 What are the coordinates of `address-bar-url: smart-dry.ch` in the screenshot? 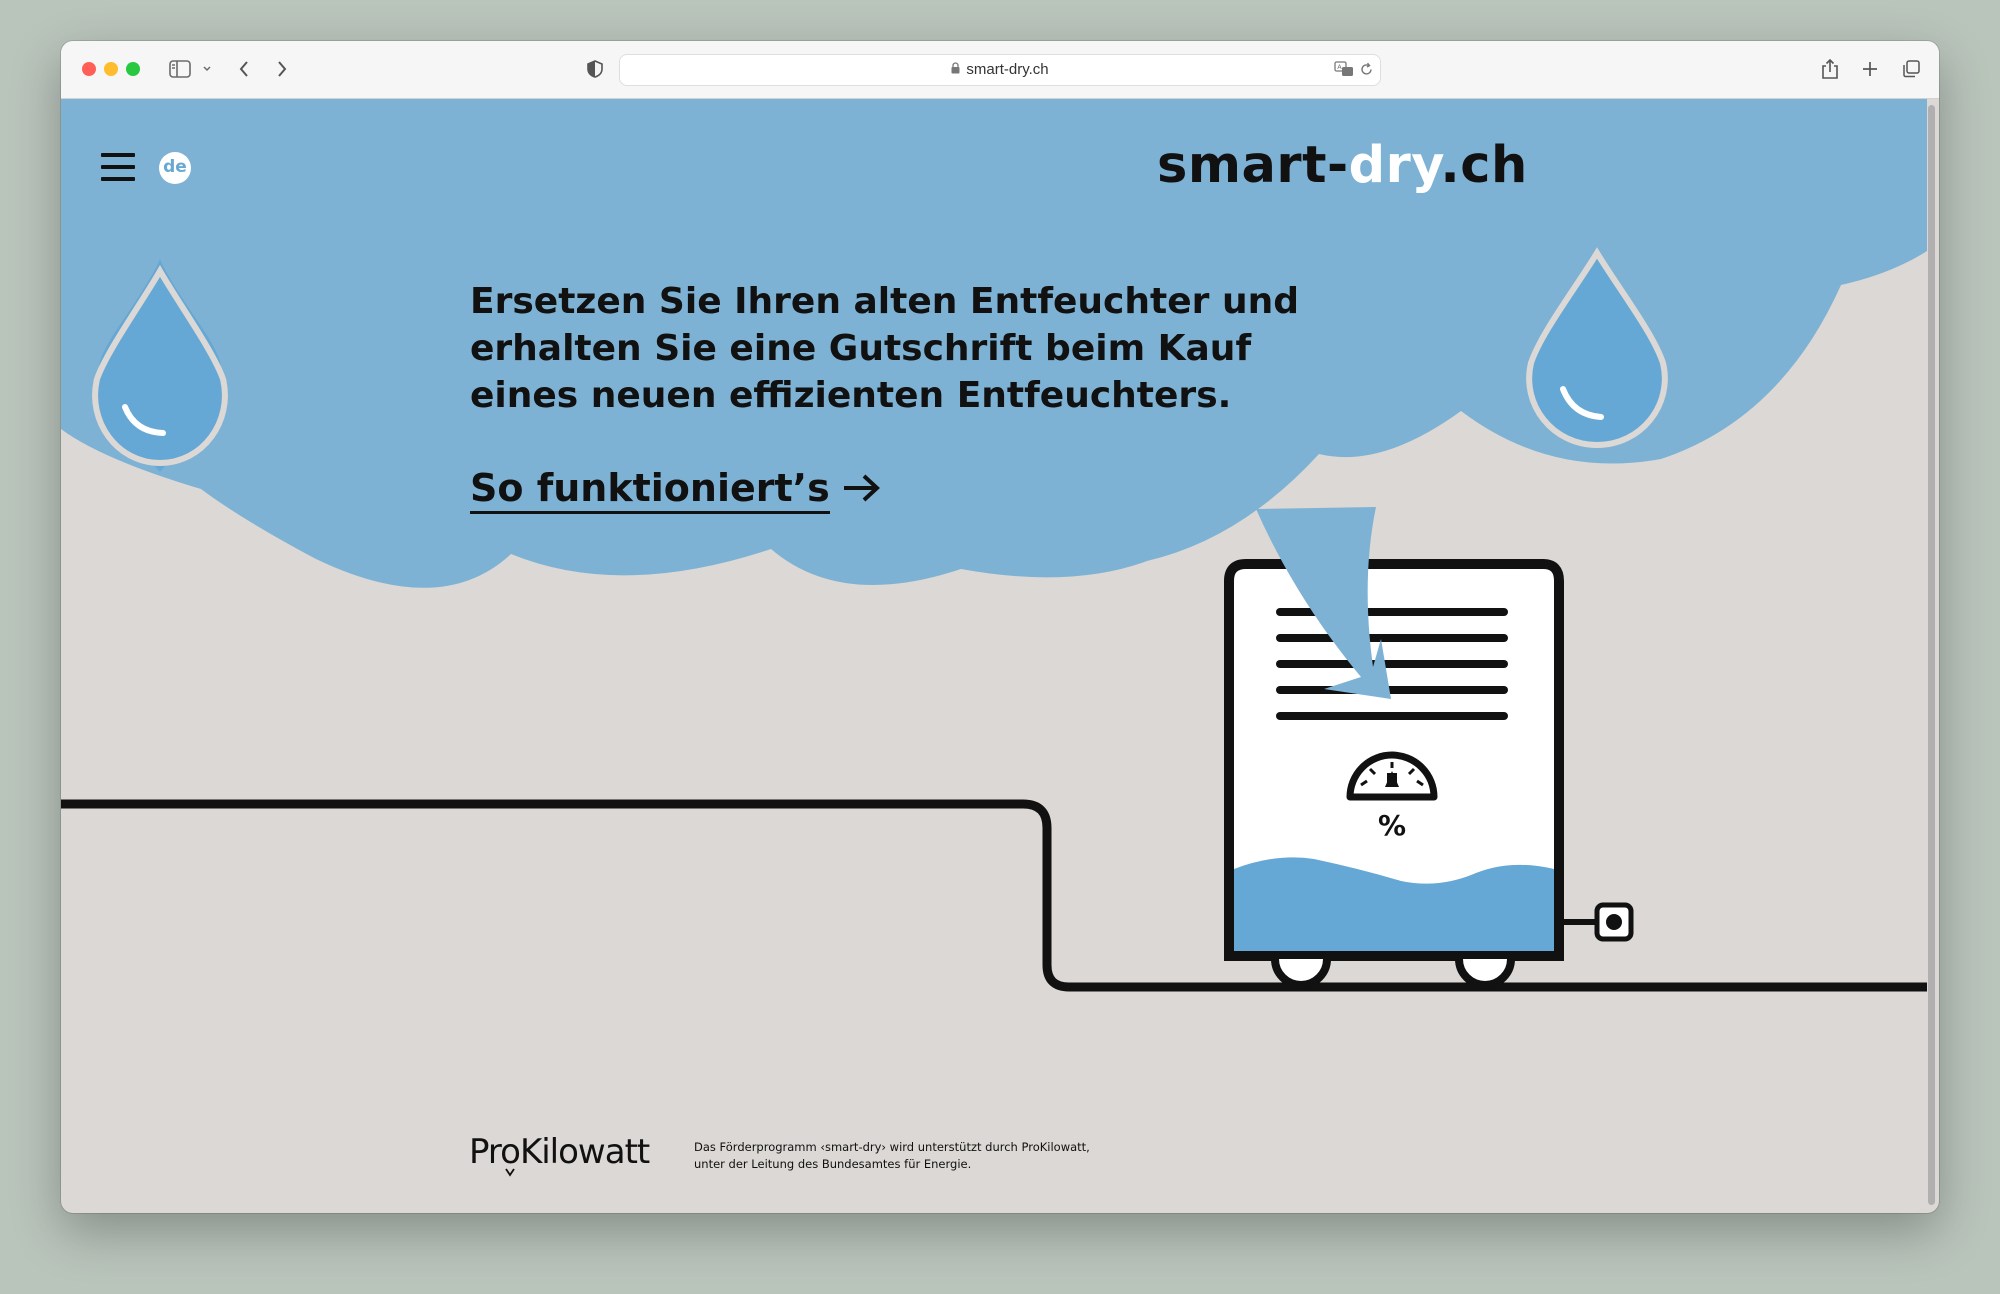 It's located at (1000, 70).